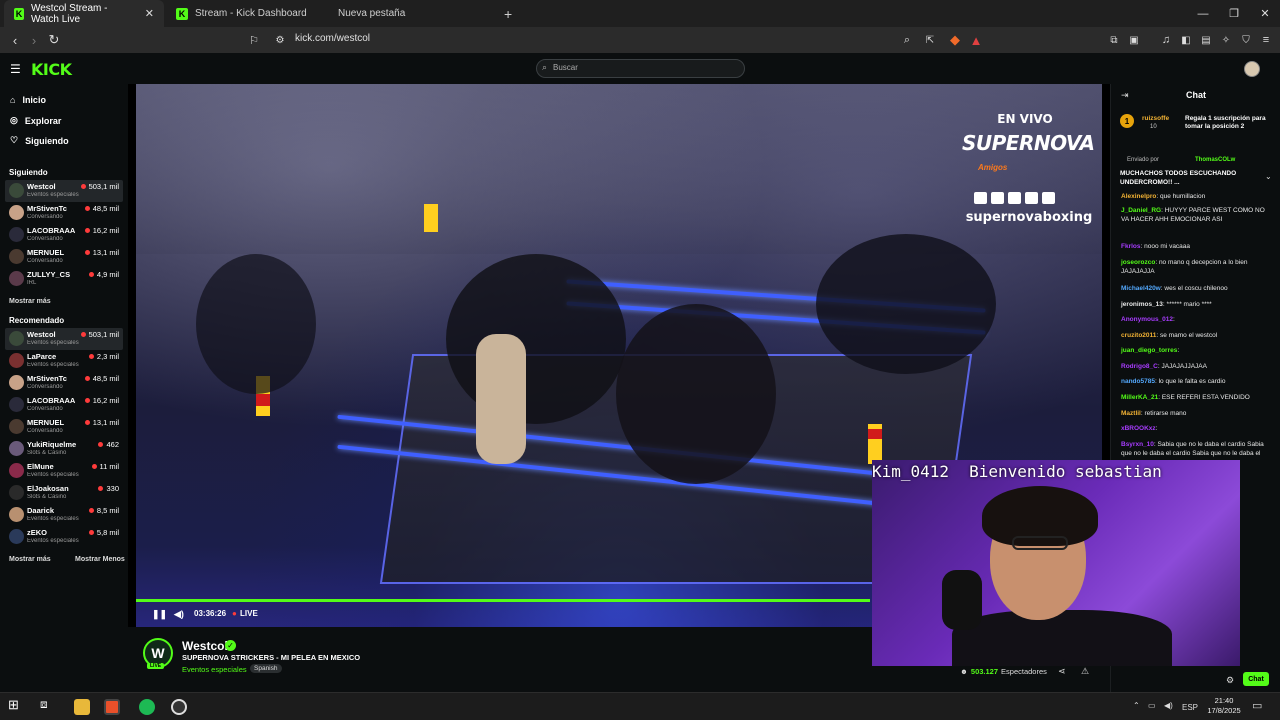 The height and width of the screenshot is (720, 1280). I want to click on chat-username: Anonymous_012, so click(1147, 319).